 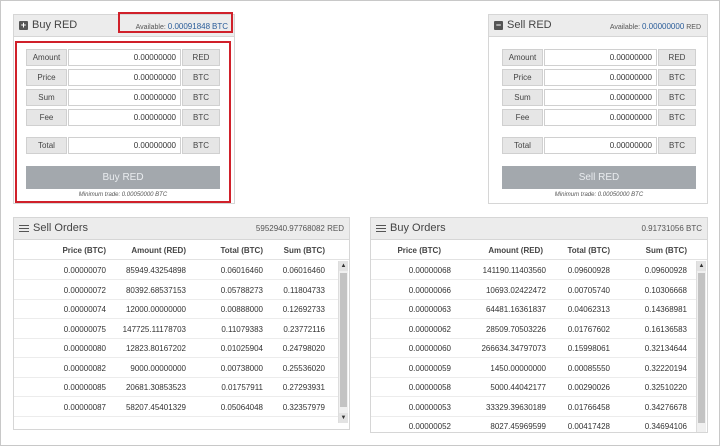 I want to click on sell-orders-header: Sell Orders 5952940.97768082 RED, so click(x=181, y=229).